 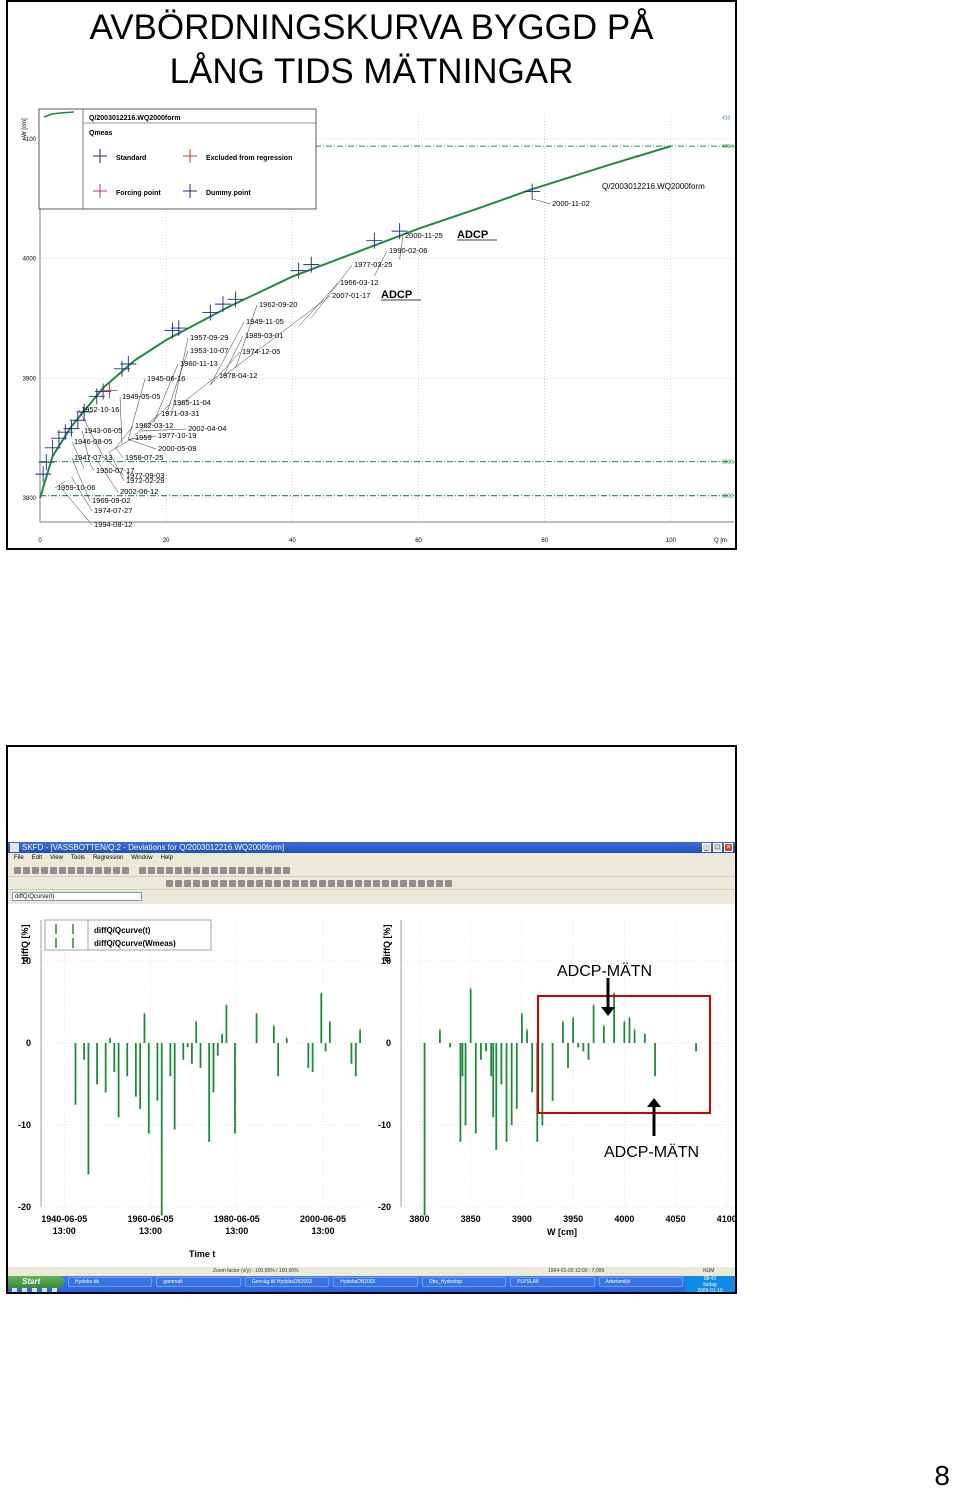 What do you see at coordinates (78, 858) in the screenshot?
I see `menu-tools: Tools` at bounding box center [78, 858].